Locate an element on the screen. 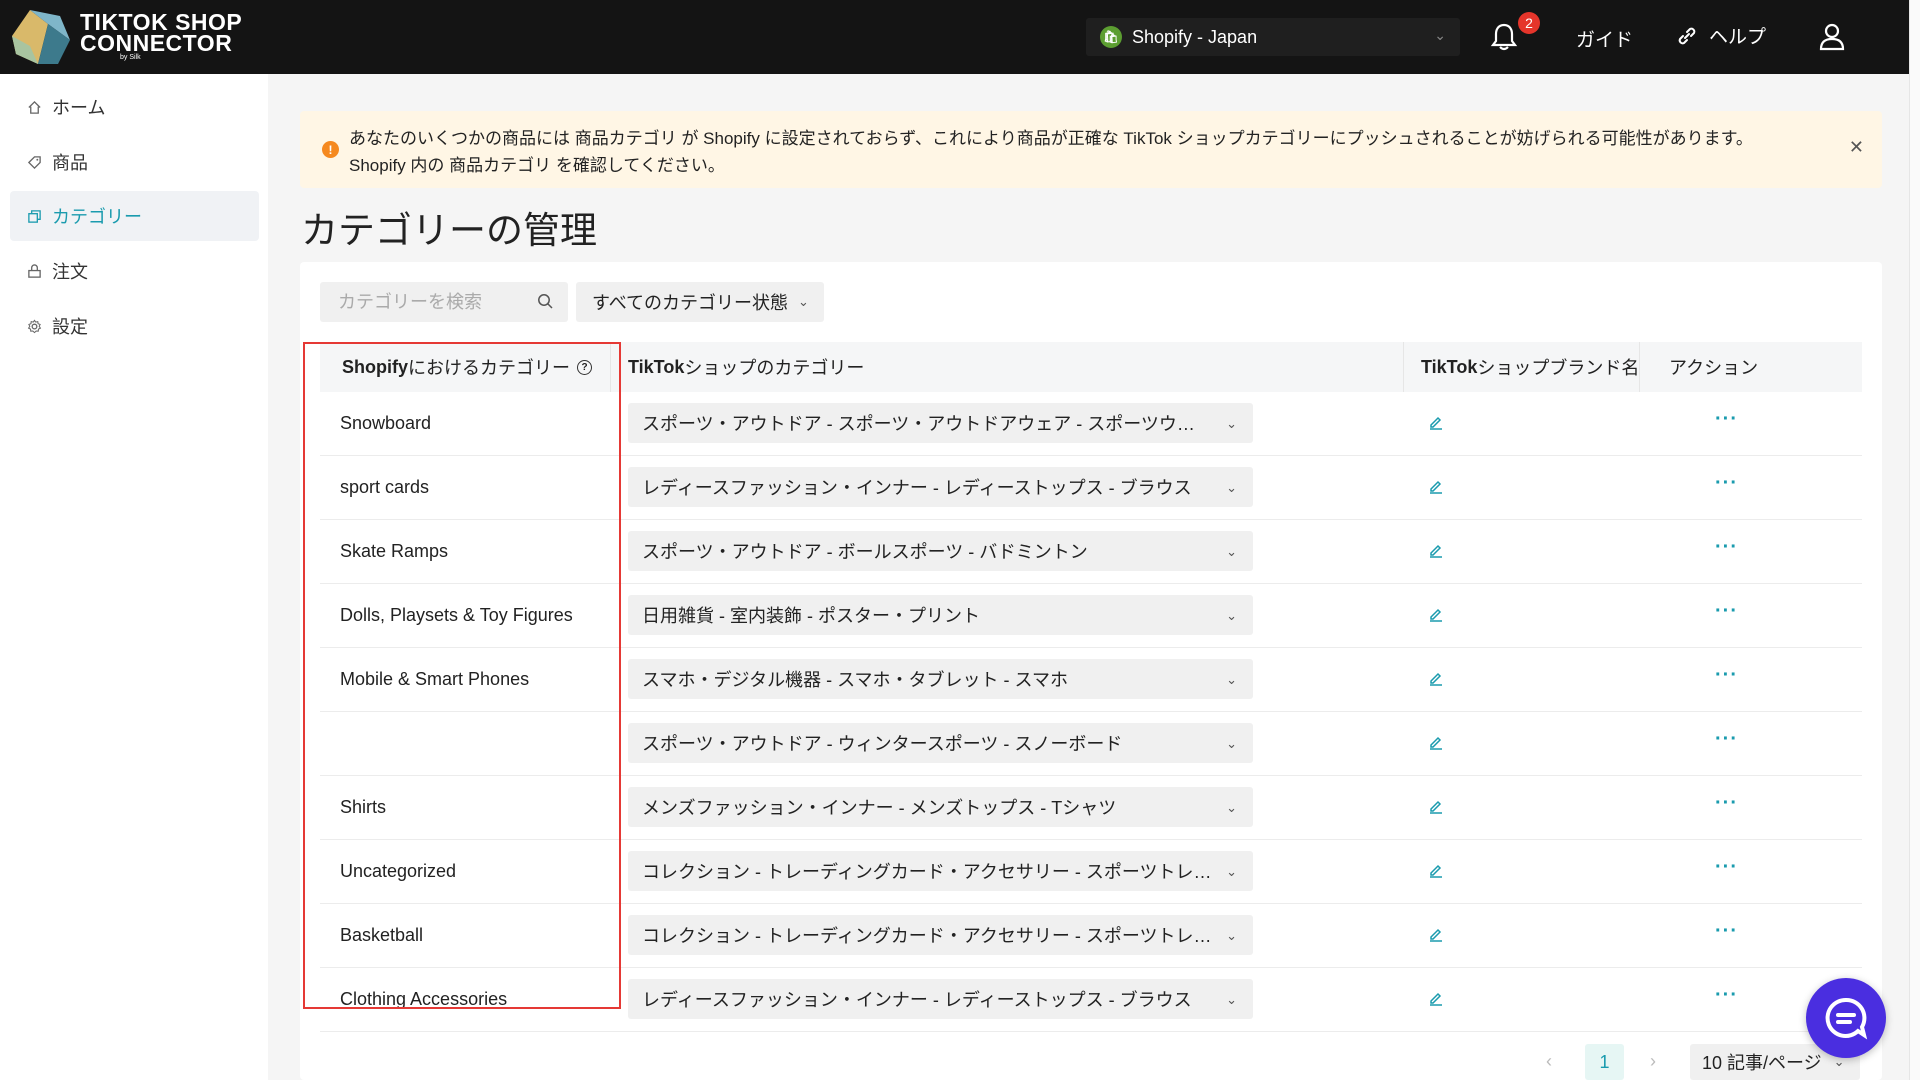 Image resolution: width=1920 pixels, height=1080 pixels. app-logo: TIKTOK SHOP CONNECTOR by Silk is located at coordinates (125, 37).